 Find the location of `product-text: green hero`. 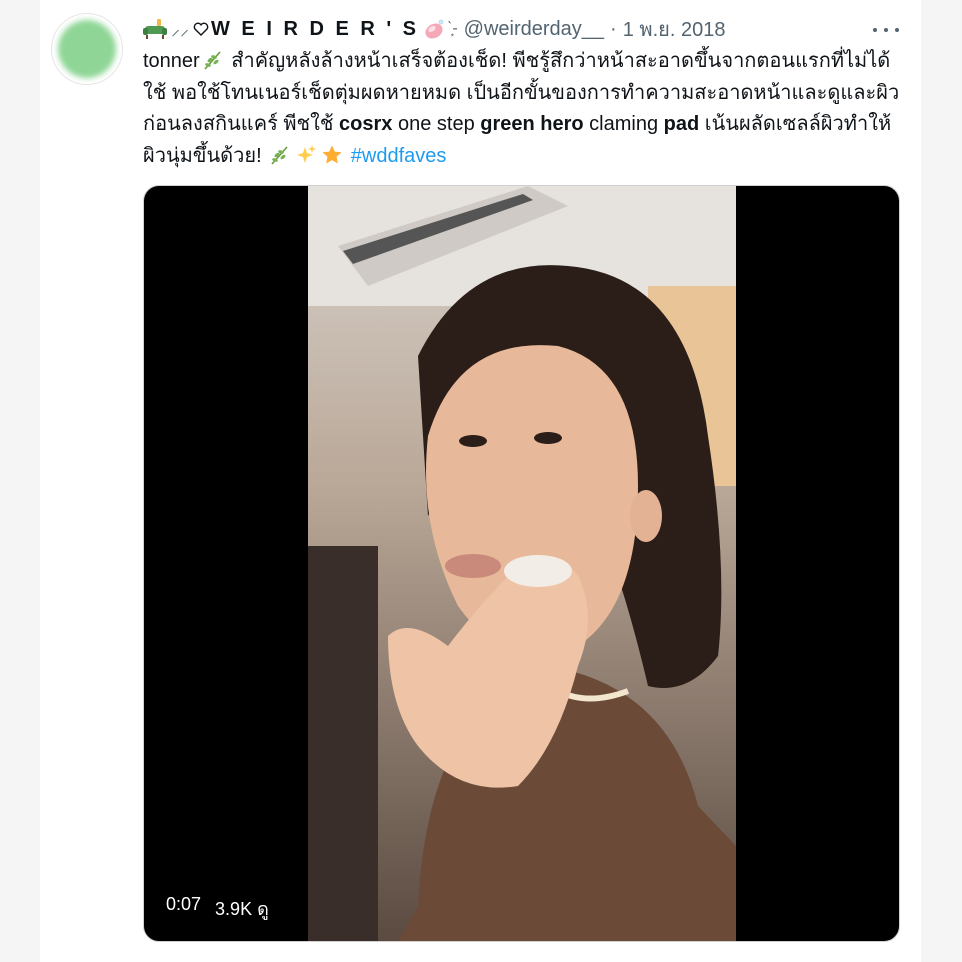

product-text: green hero is located at coordinates (532, 124).